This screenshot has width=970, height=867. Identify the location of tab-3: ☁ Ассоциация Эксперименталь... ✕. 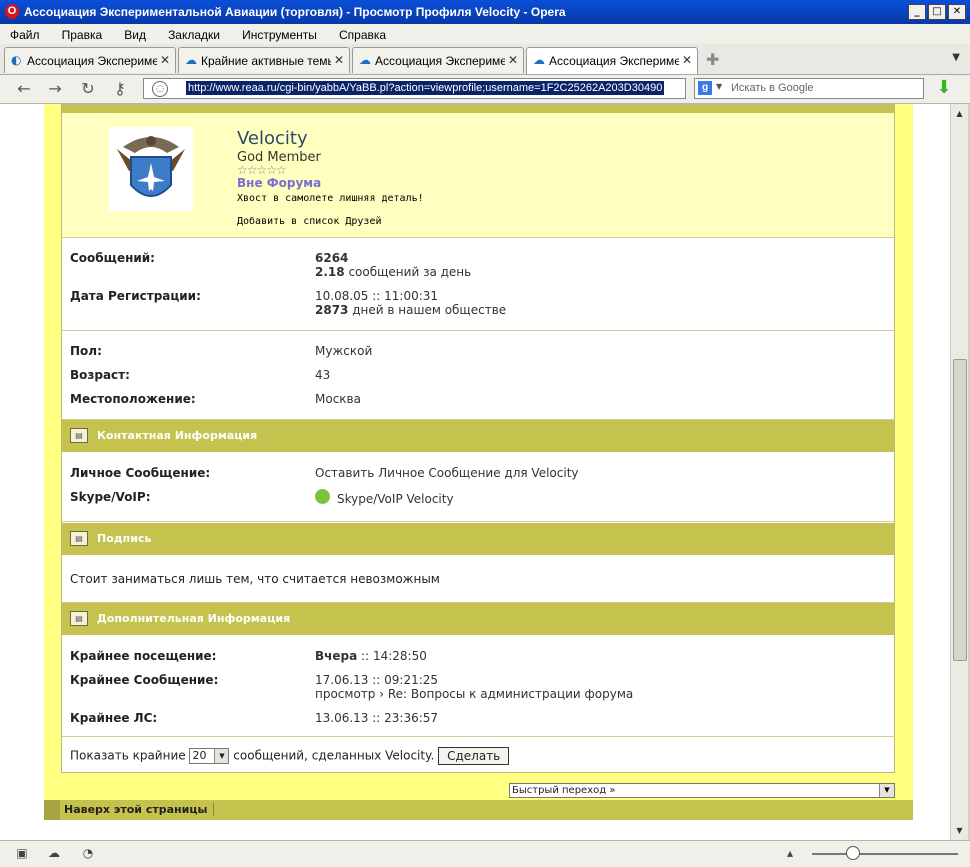
(438, 60).